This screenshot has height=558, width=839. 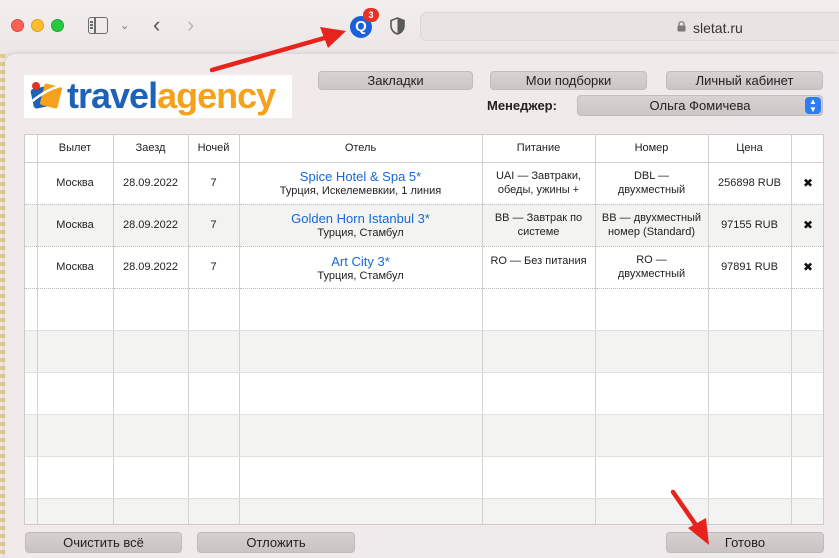 What do you see at coordinates (629, 26) in the screenshot?
I see `address-bar: sletat.ru` at bounding box center [629, 26].